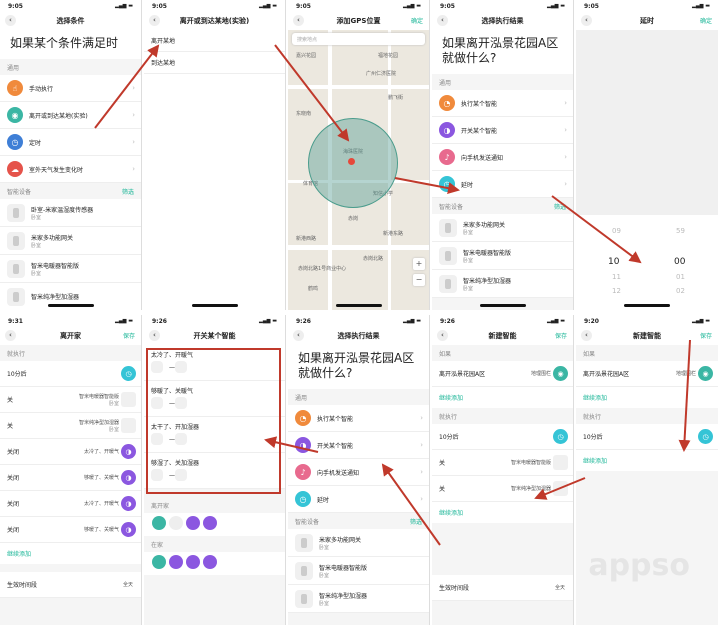  I want to click on condition-type: 地理围栏, so click(540, 374).